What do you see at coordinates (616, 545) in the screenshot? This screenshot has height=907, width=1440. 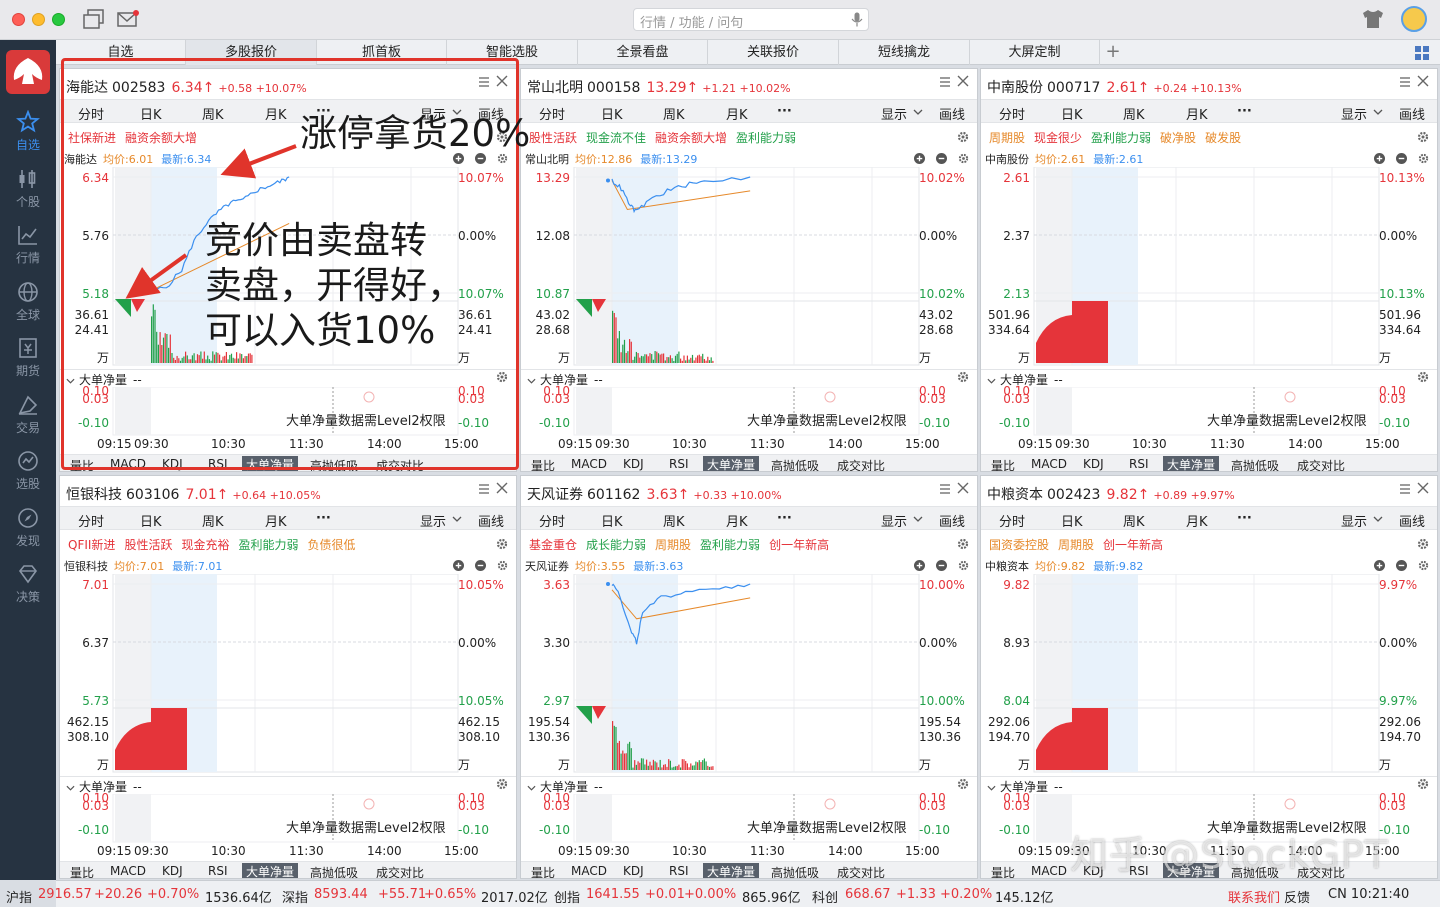 I see `stock-tag: 成长能力弱` at bounding box center [616, 545].